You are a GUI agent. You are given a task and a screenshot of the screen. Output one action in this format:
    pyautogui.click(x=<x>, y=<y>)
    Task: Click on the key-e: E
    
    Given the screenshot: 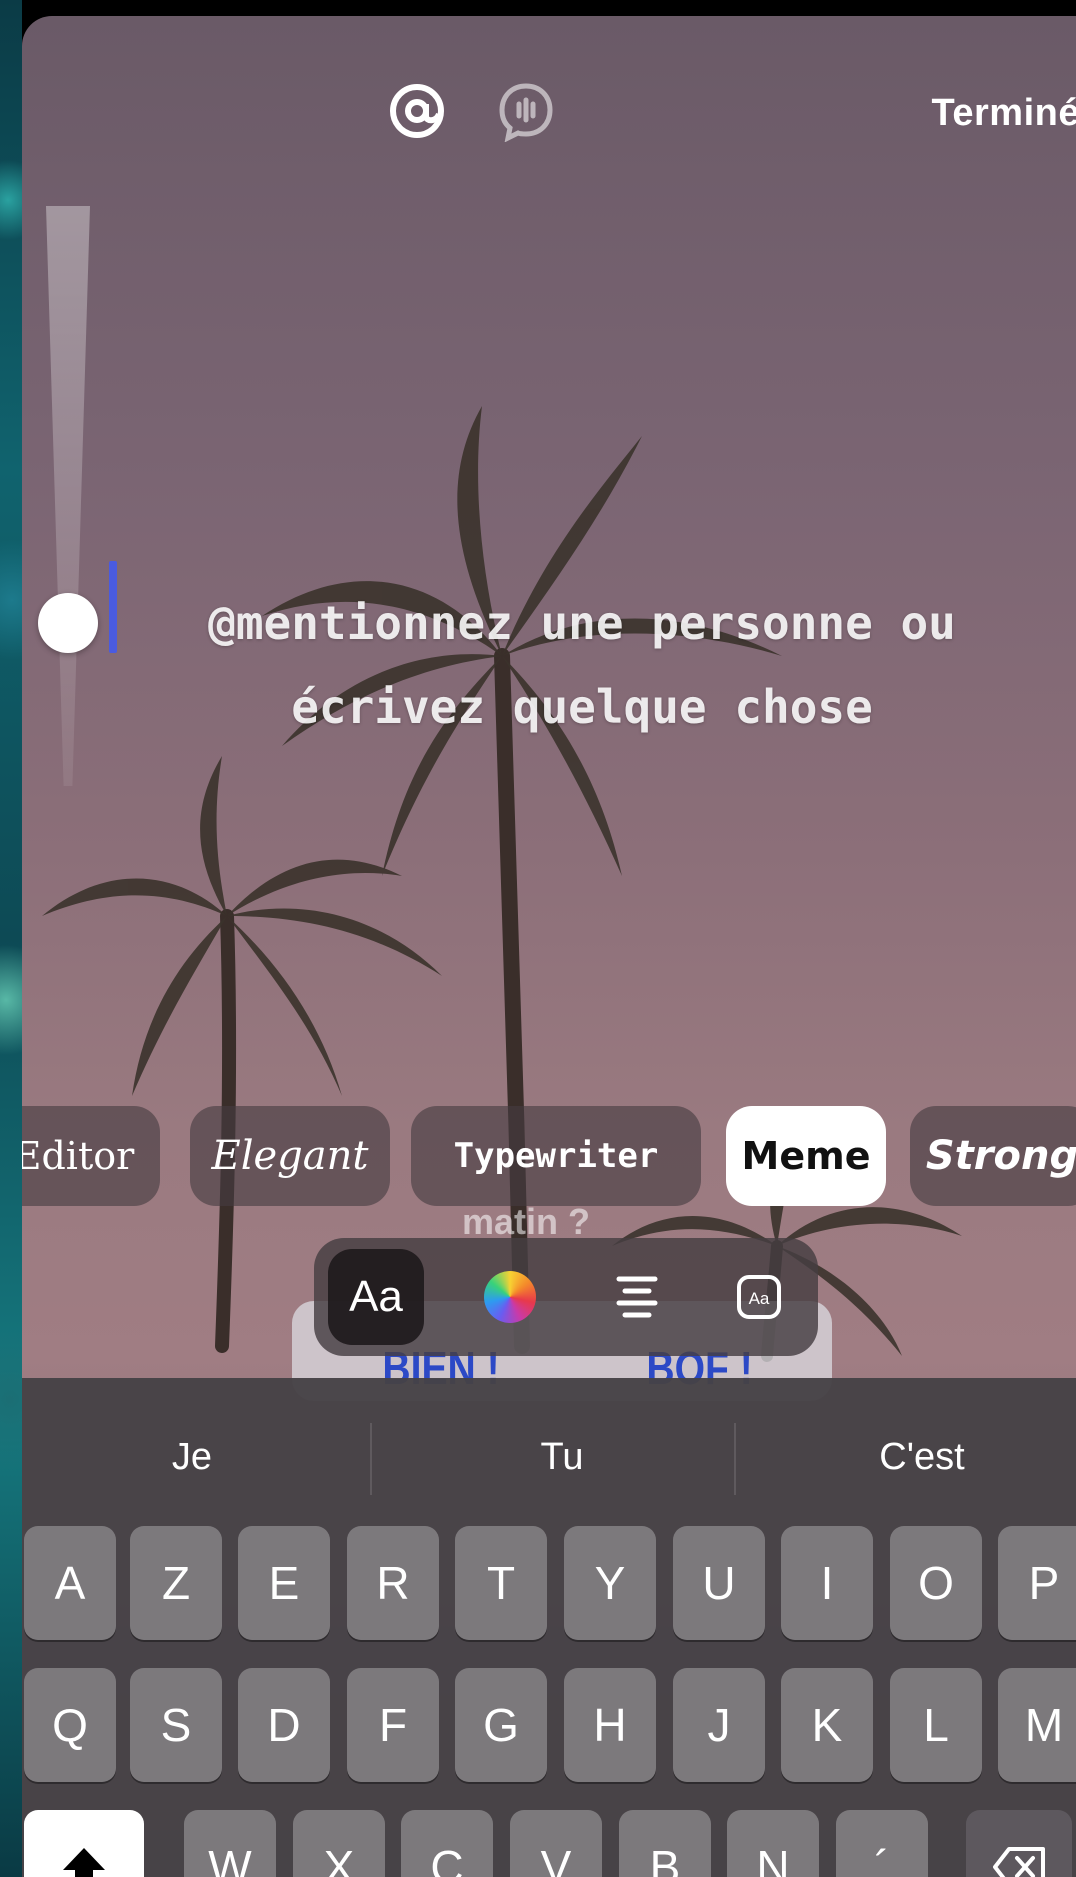 What is the action you would take?
    pyautogui.click(x=284, y=1583)
    